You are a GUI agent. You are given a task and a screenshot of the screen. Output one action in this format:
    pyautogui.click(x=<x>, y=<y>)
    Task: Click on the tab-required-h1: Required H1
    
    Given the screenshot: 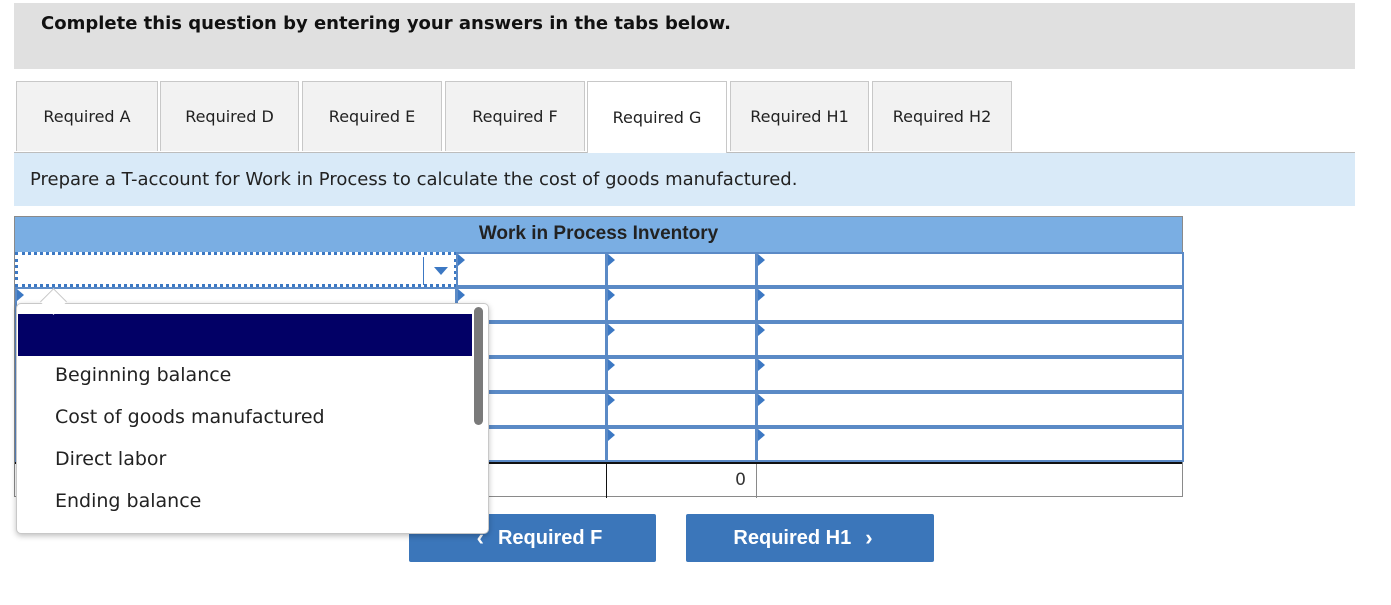 What is the action you would take?
    pyautogui.click(x=799, y=116)
    